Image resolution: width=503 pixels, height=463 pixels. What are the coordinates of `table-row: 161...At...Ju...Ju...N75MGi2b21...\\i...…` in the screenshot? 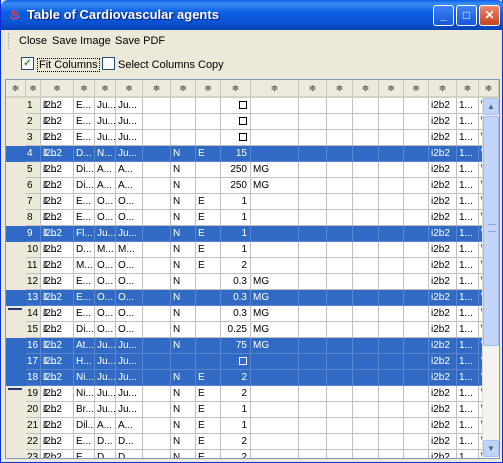 It's located at (252, 346).